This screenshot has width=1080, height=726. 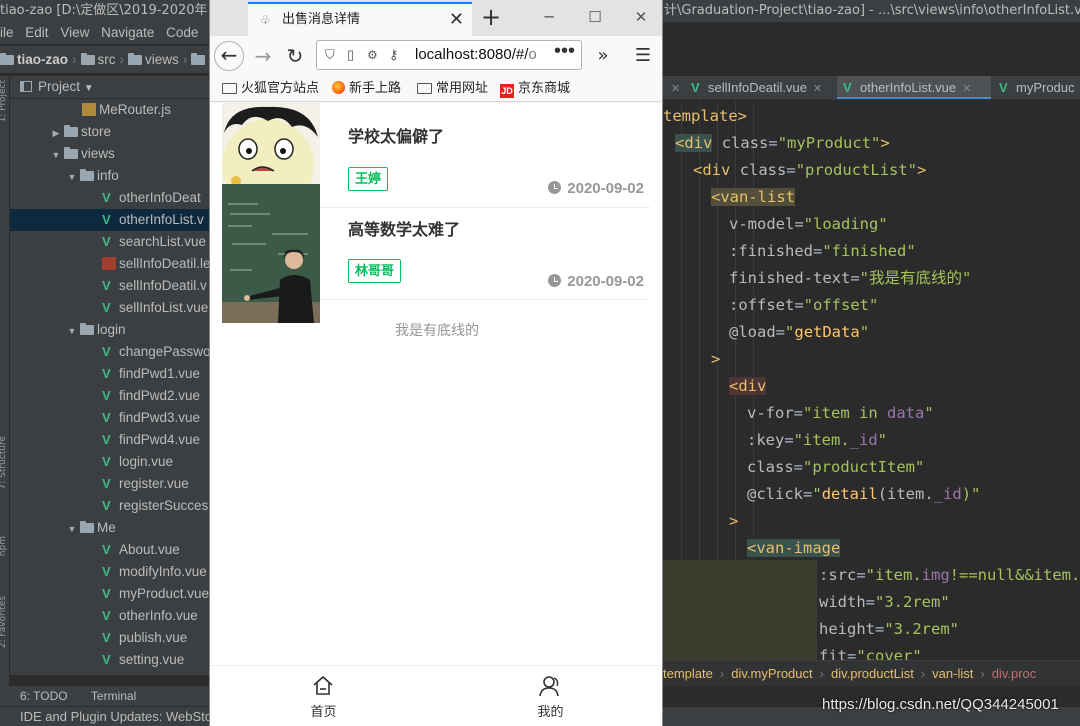 What do you see at coordinates (96, 131) in the screenshot?
I see `tree-item-label: store` at bounding box center [96, 131].